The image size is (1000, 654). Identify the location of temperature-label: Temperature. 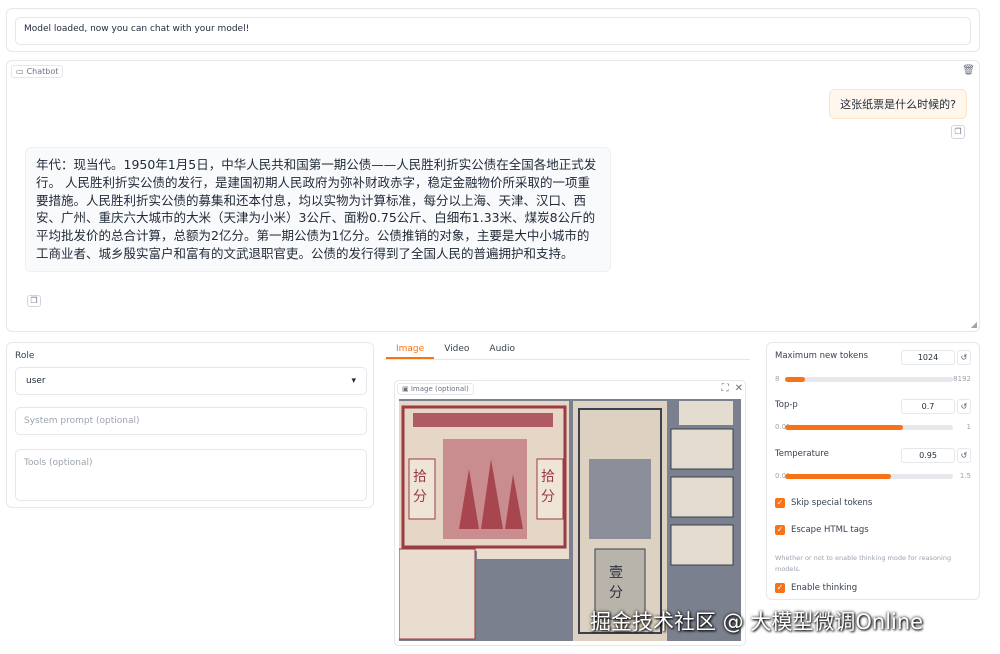
(802, 454).